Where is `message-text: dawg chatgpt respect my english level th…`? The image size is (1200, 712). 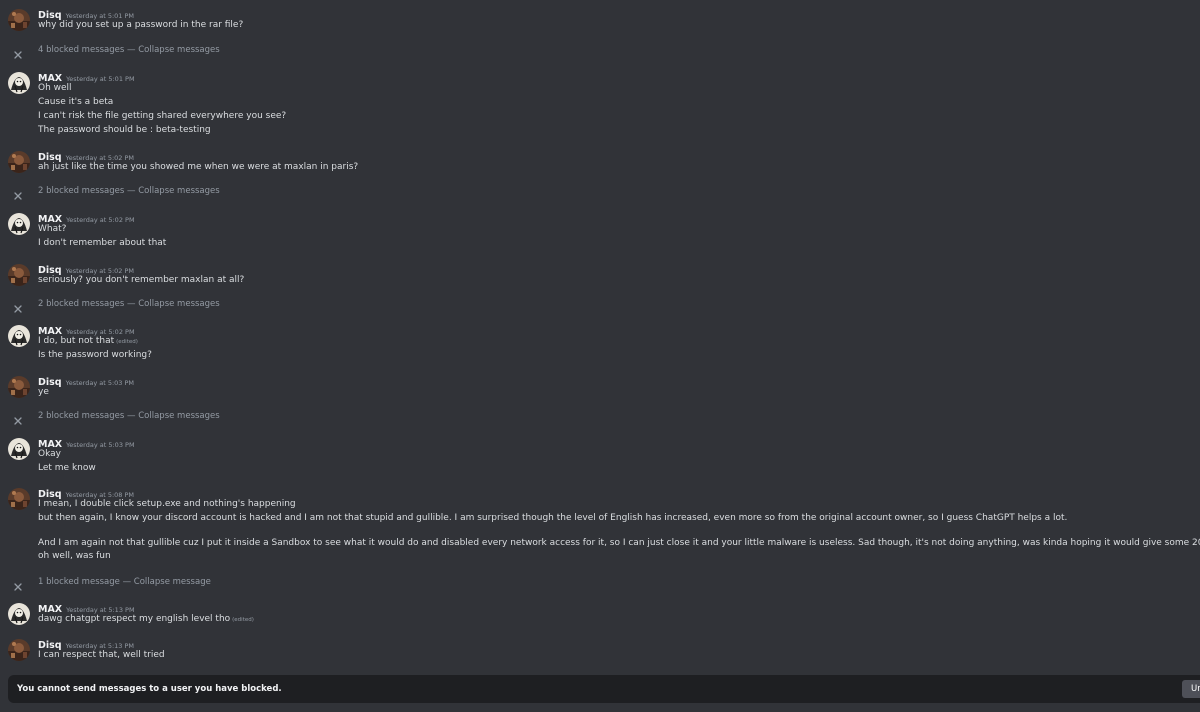 message-text: dawg chatgpt respect my english level th… is located at coordinates (146, 619).